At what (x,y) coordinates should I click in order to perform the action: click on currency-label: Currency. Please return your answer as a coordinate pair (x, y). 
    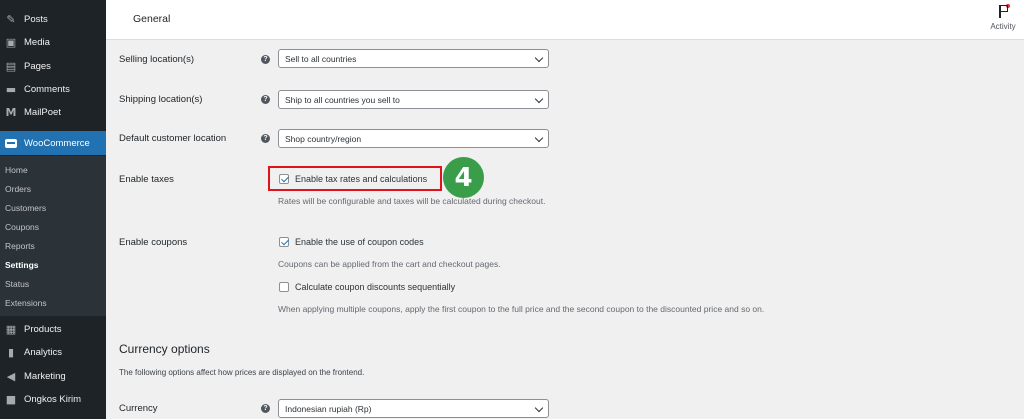
    Looking at the image, I should click on (138, 408).